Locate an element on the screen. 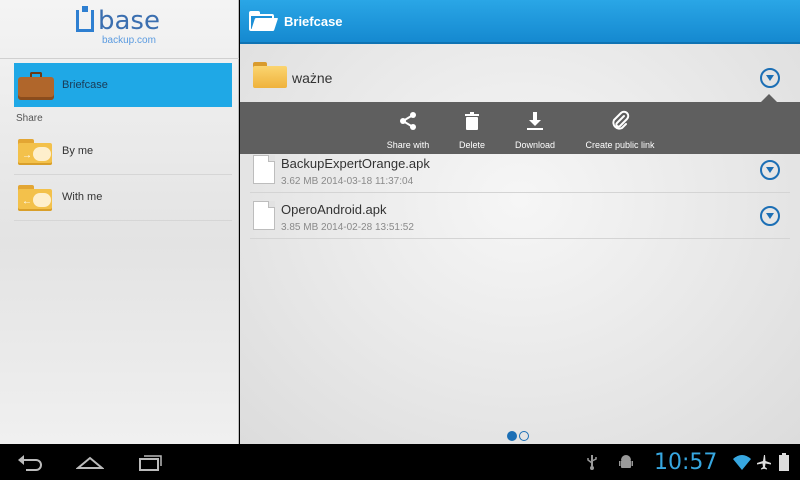  folder-row: ważne is located at coordinates (520, 74).